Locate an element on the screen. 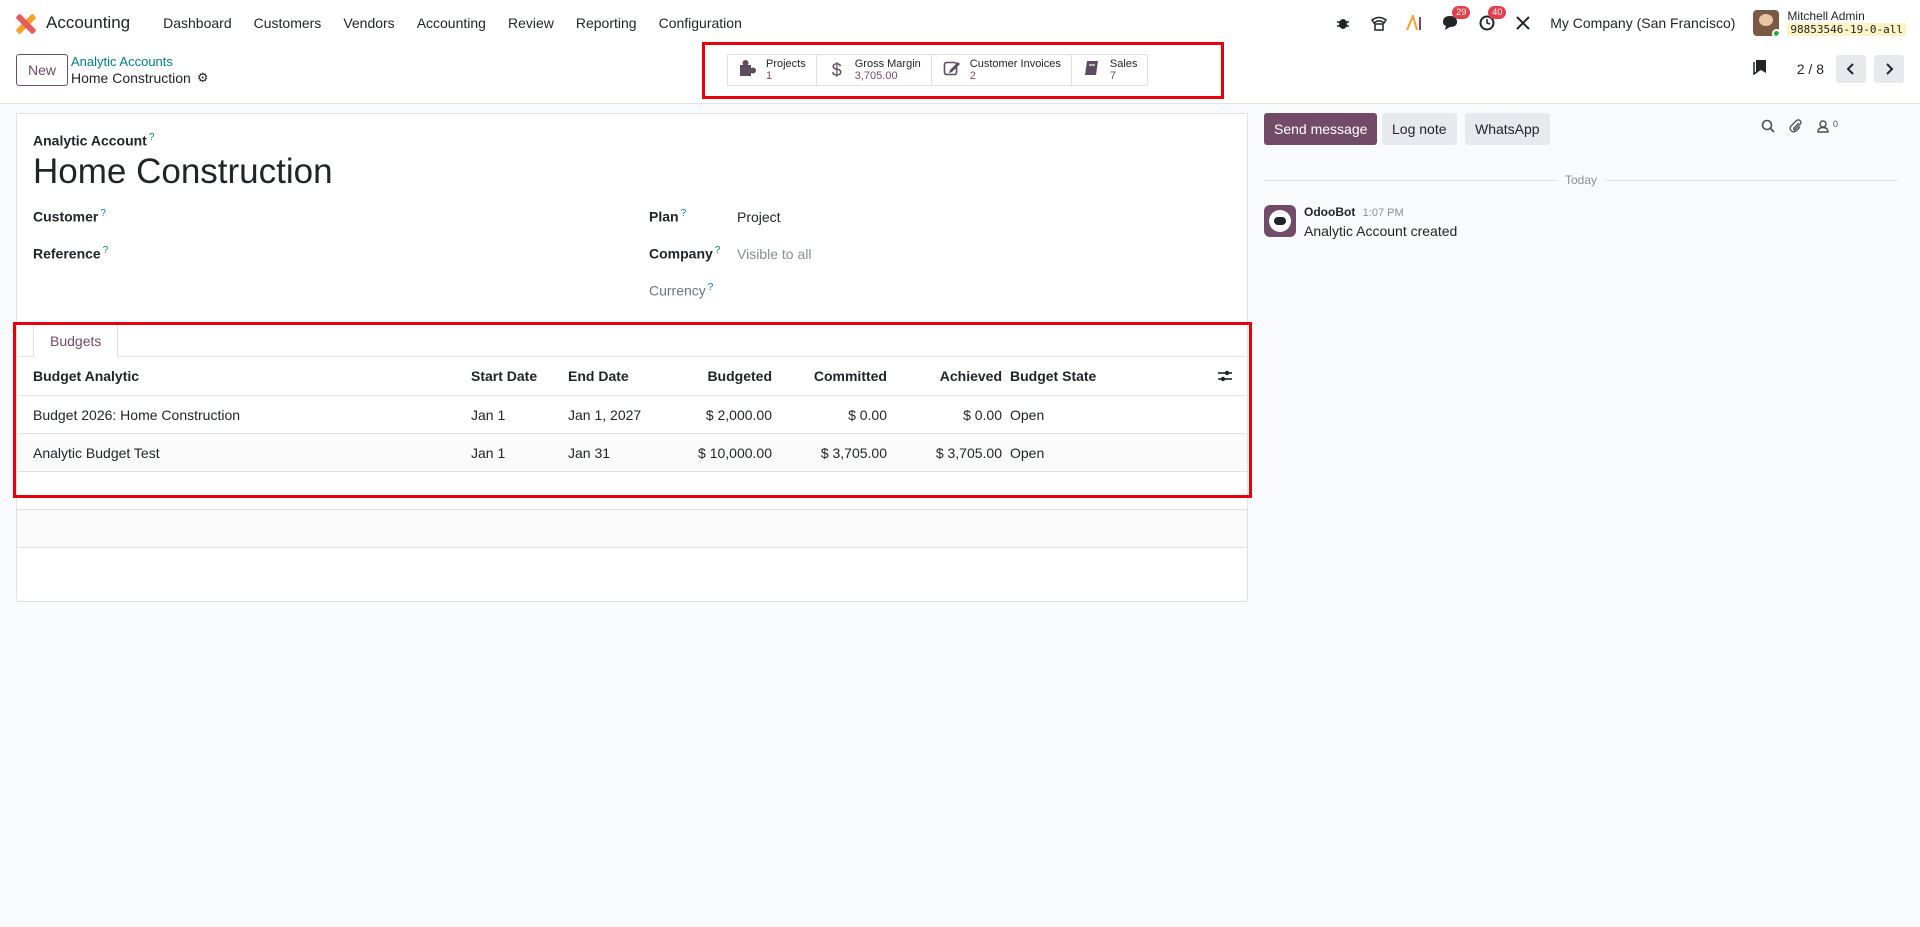 The height and width of the screenshot is (927, 1920). followers-icon: 0 is located at coordinates (1827, 127).